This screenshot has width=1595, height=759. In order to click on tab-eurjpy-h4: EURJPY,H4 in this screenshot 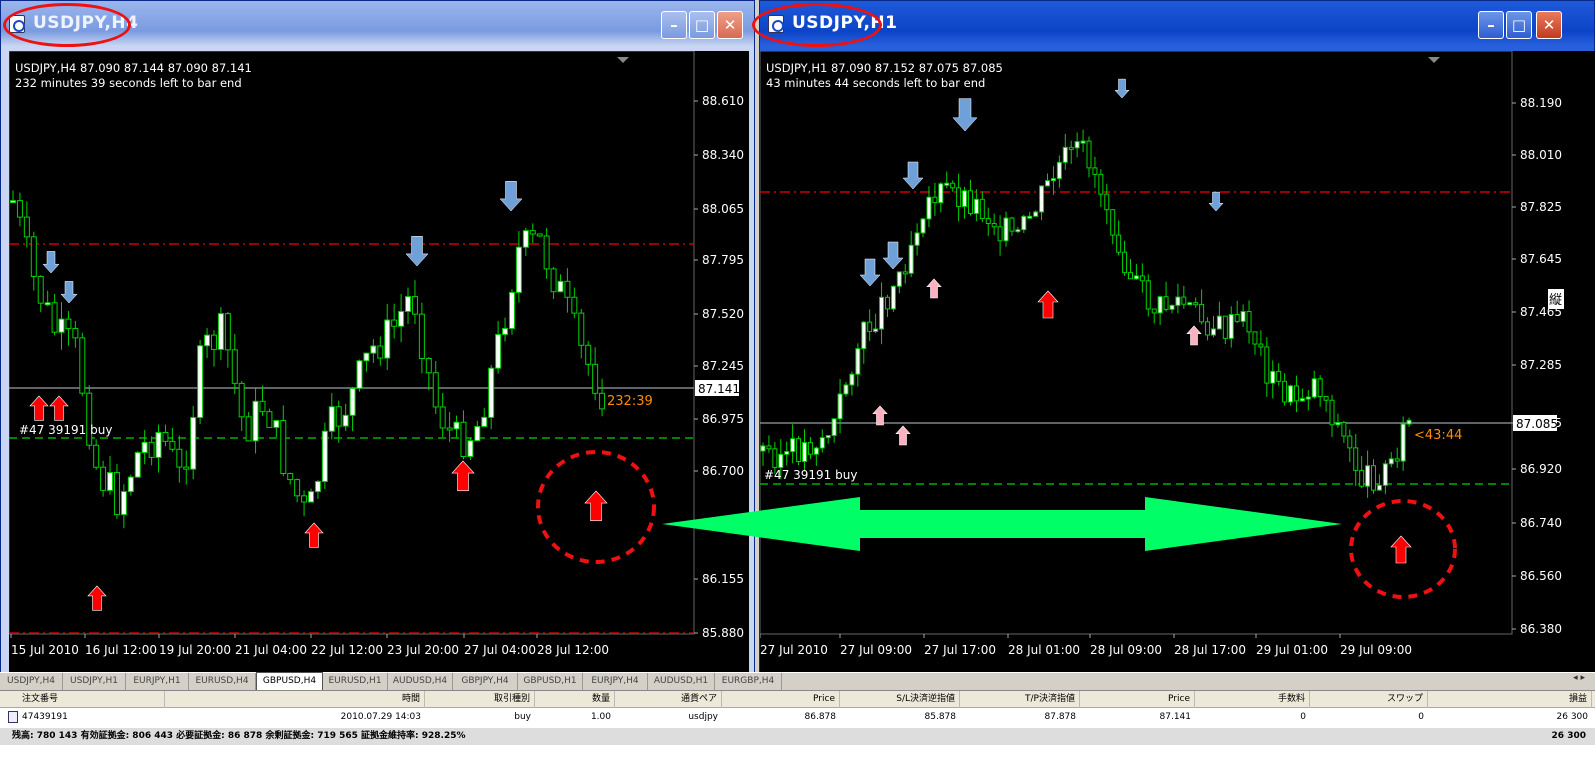, I will do `click(615, 681)`.